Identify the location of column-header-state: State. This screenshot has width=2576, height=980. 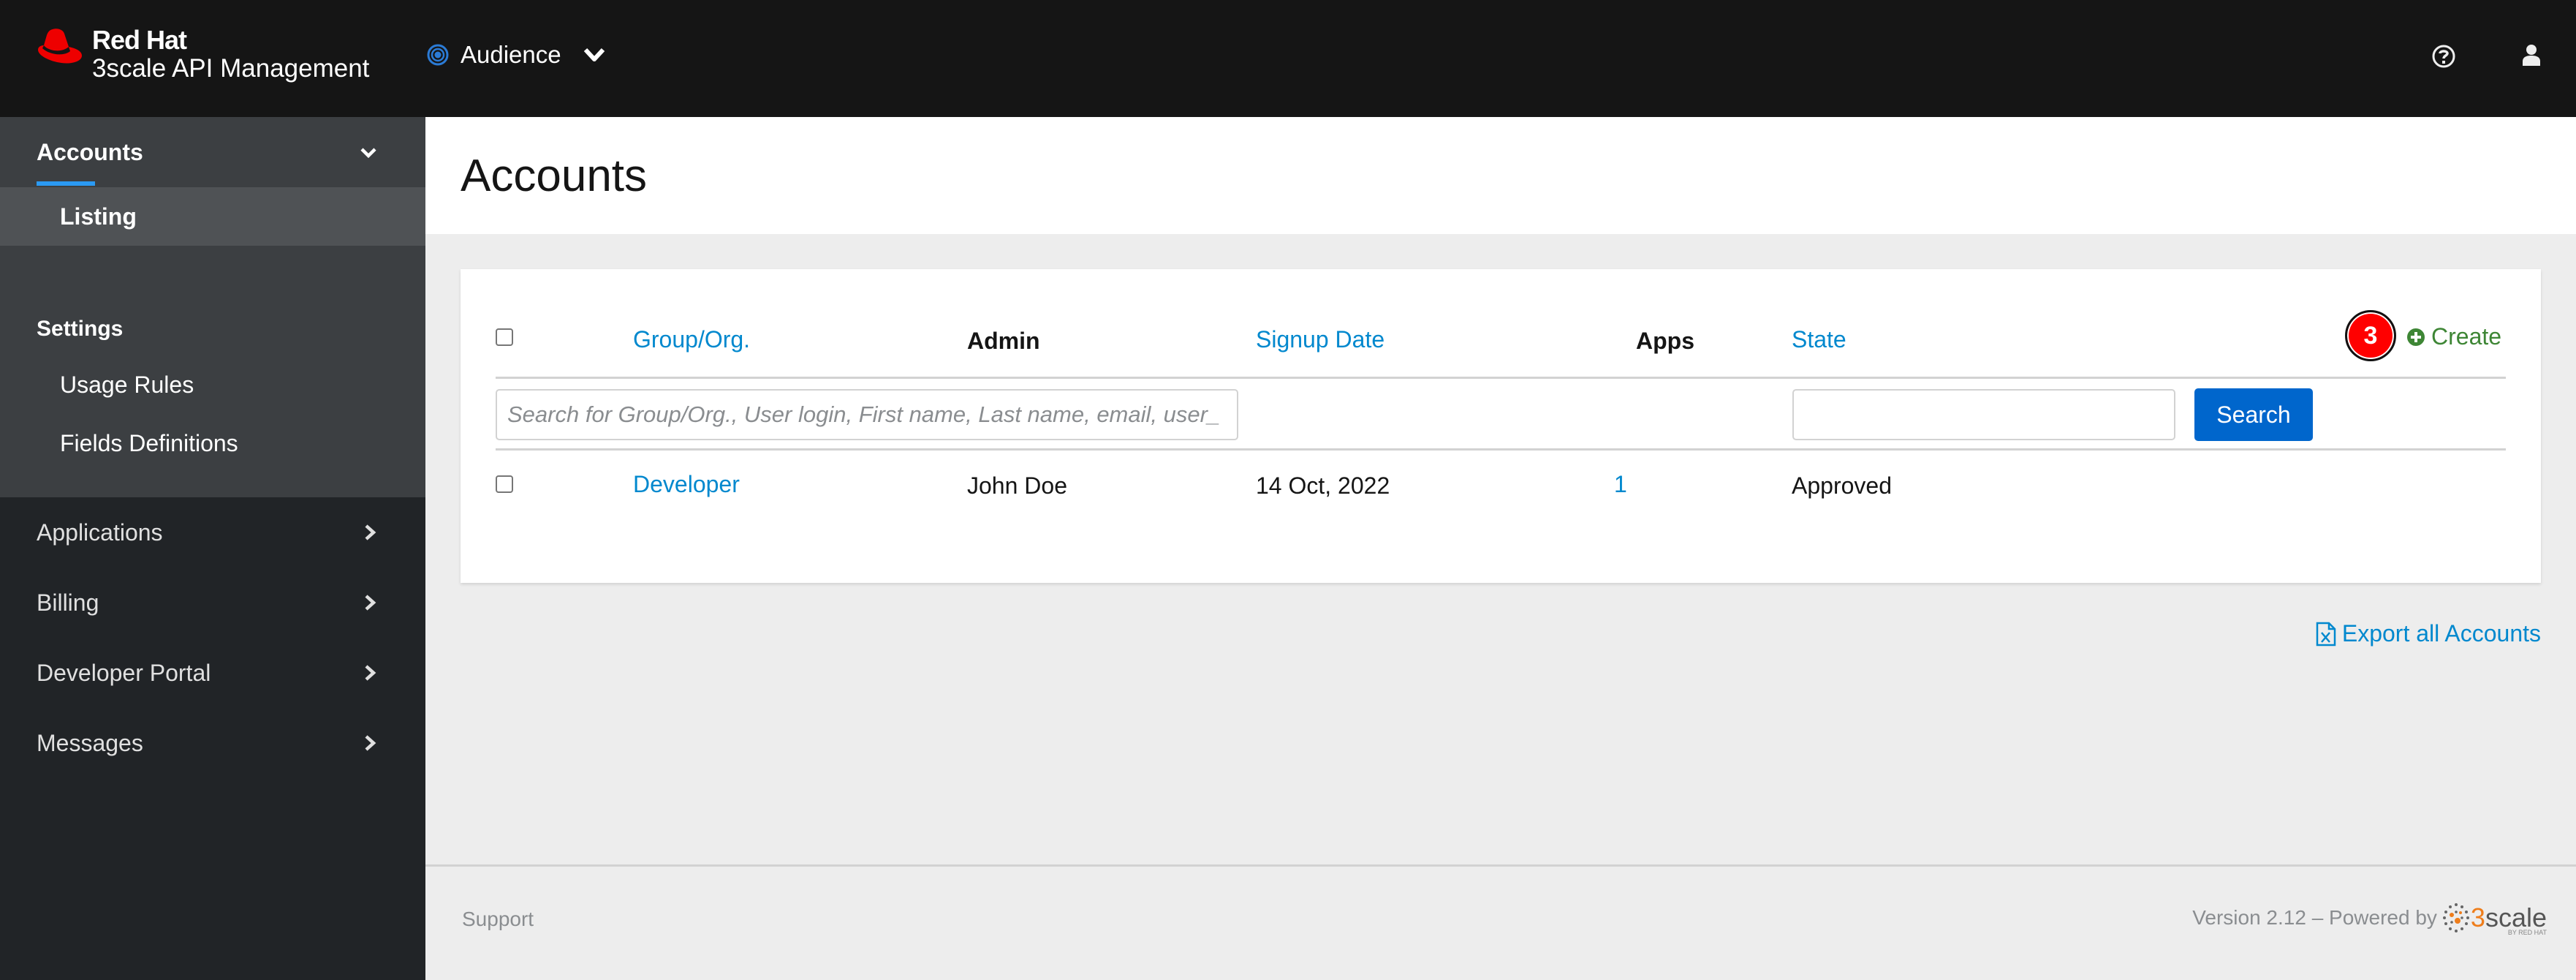
(1819, 339).